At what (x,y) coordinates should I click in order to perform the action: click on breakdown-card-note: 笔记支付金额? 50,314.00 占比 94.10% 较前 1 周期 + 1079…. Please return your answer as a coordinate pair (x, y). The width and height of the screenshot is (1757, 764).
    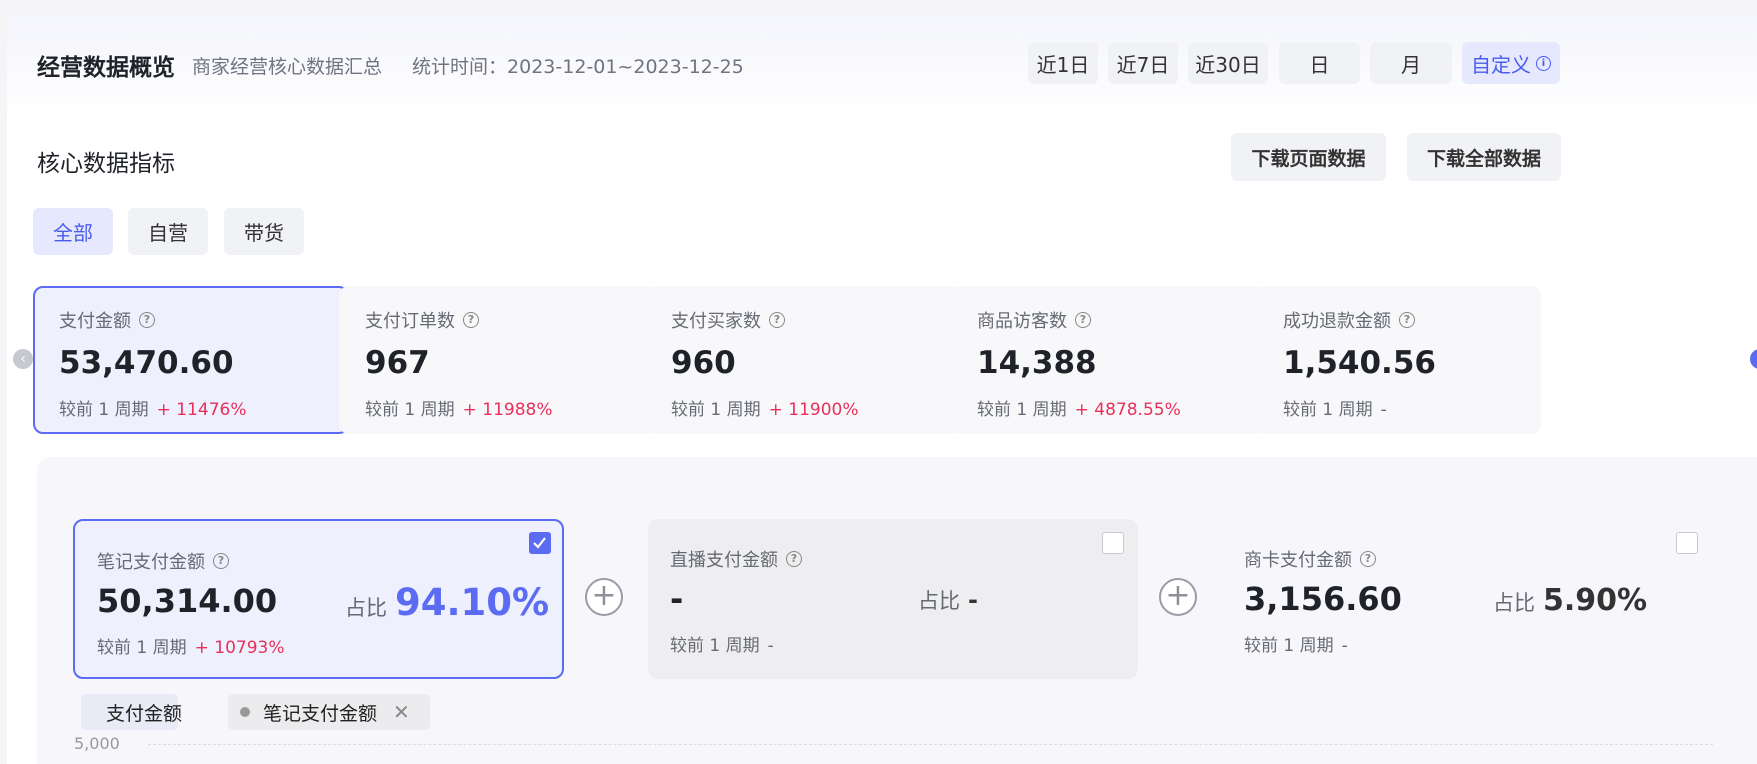
    Looking at the image, I should click on (318, 599).